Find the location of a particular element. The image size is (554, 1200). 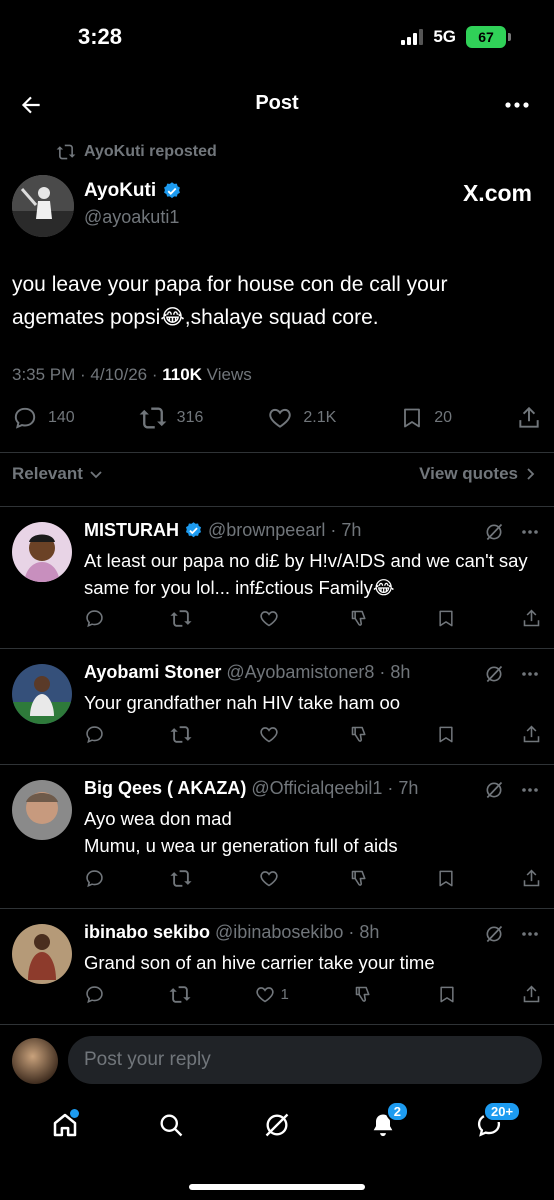

author-handle: @ayoakuti1 is located at coordinates (131, 217).